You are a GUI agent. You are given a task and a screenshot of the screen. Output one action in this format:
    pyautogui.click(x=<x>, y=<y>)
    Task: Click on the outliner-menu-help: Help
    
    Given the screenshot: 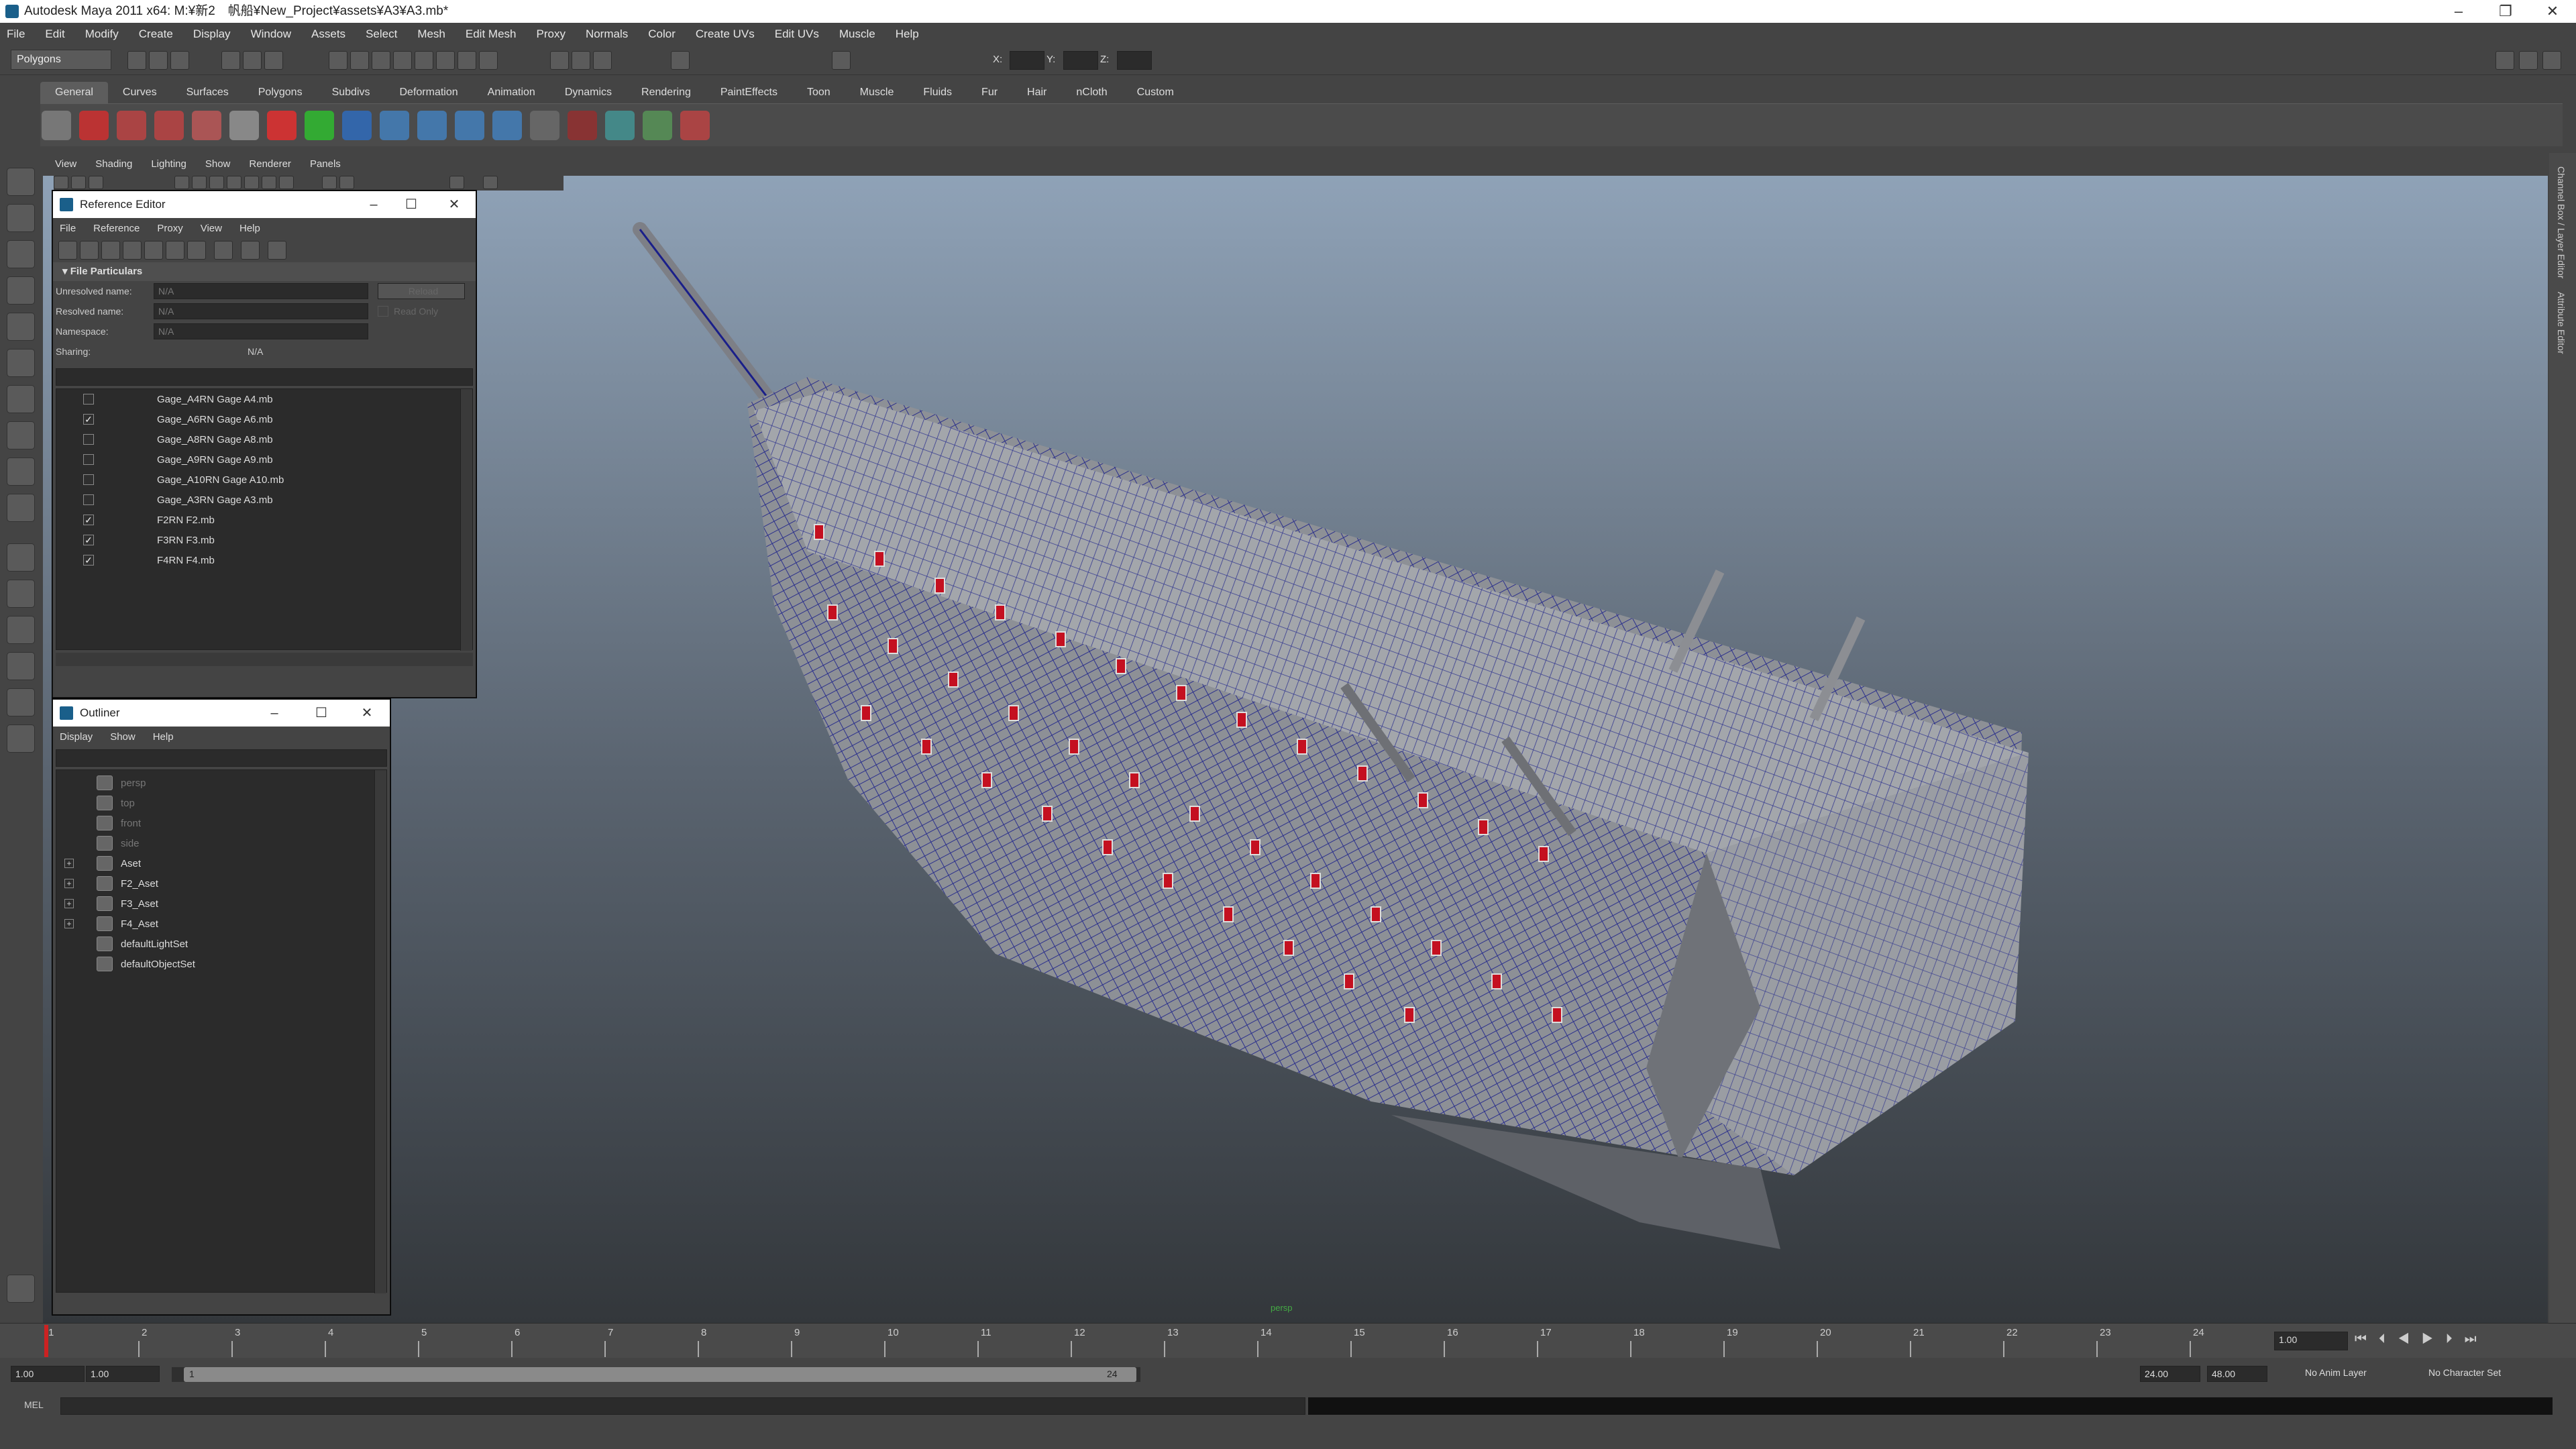 What is the action you would take?
    pyautogui.click(x=163, y=737)
    